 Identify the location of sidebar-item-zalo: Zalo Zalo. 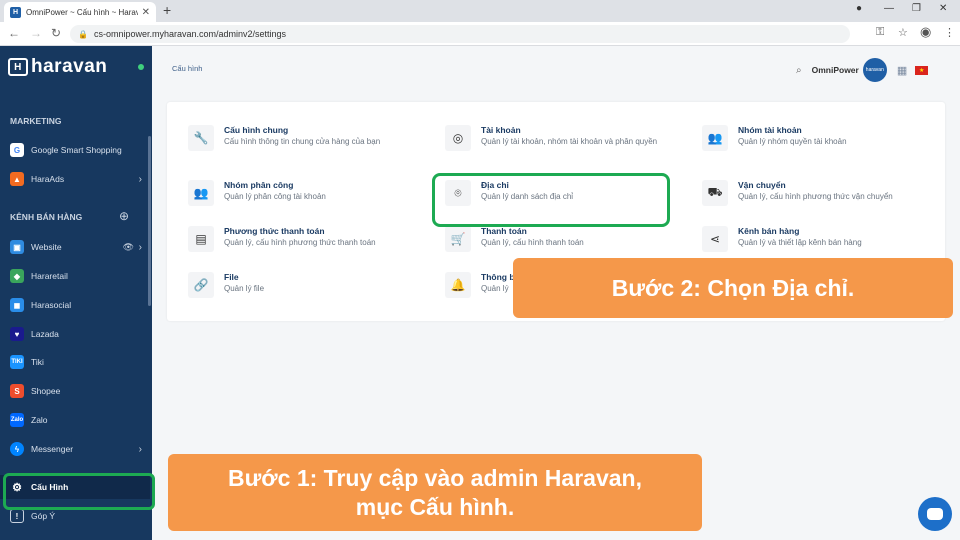
(75, 420).